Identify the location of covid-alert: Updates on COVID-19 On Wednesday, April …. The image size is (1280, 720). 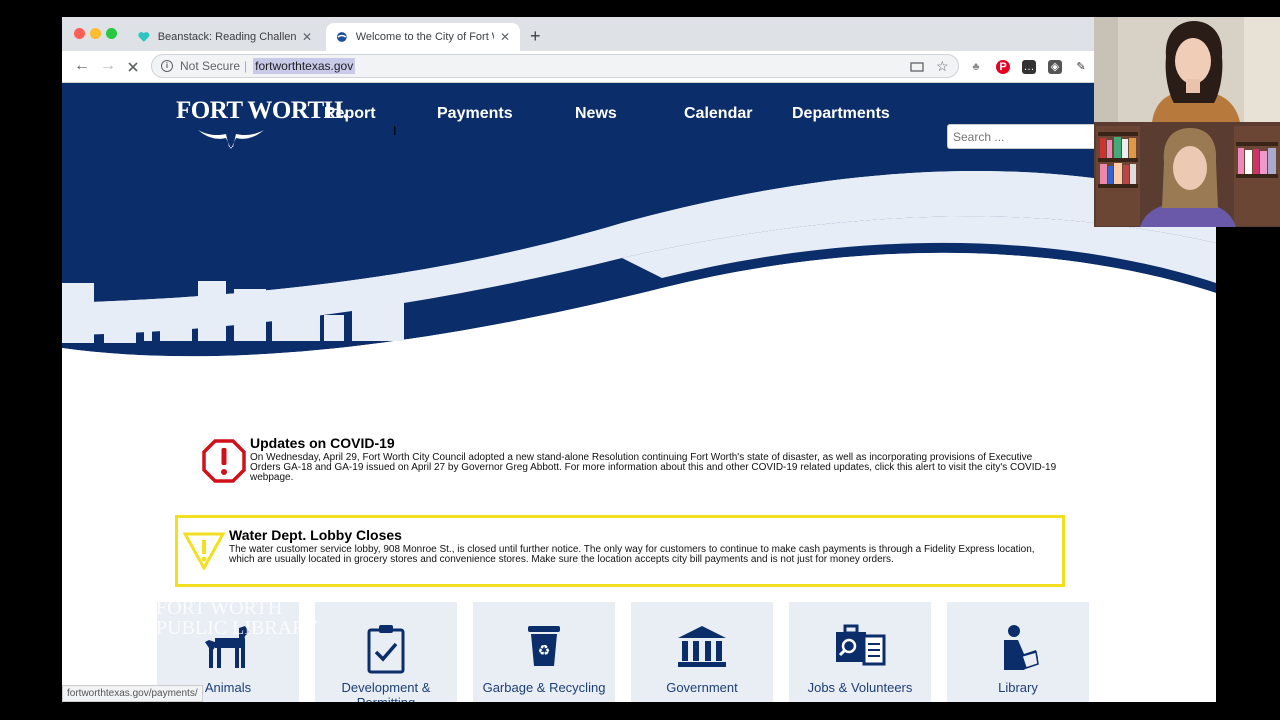
(632, 462).